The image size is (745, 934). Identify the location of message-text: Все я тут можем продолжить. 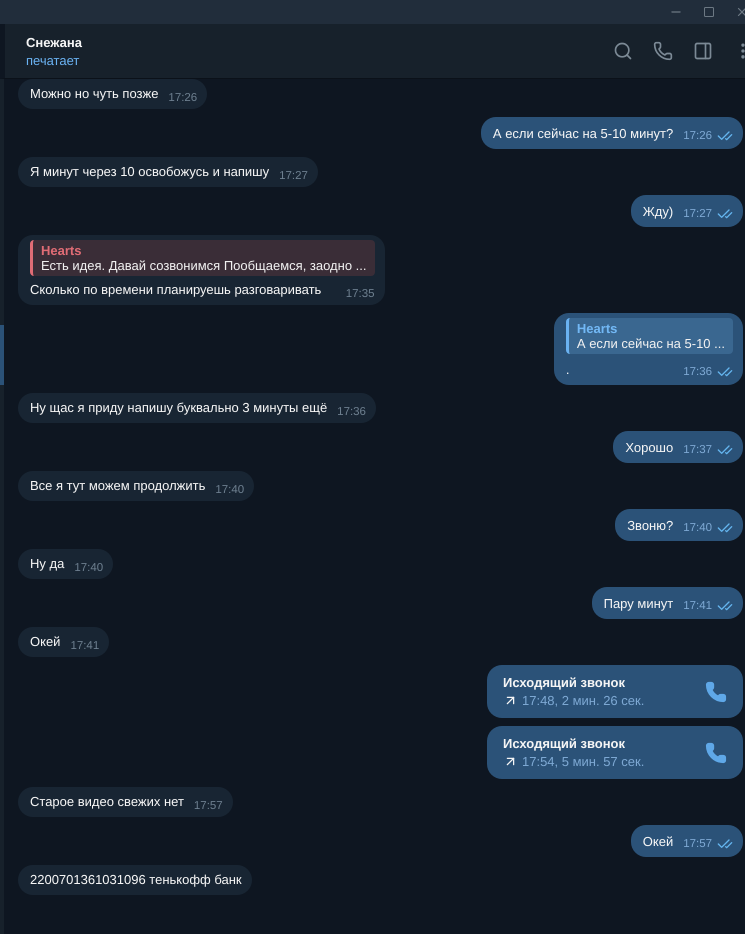
(118, 486).